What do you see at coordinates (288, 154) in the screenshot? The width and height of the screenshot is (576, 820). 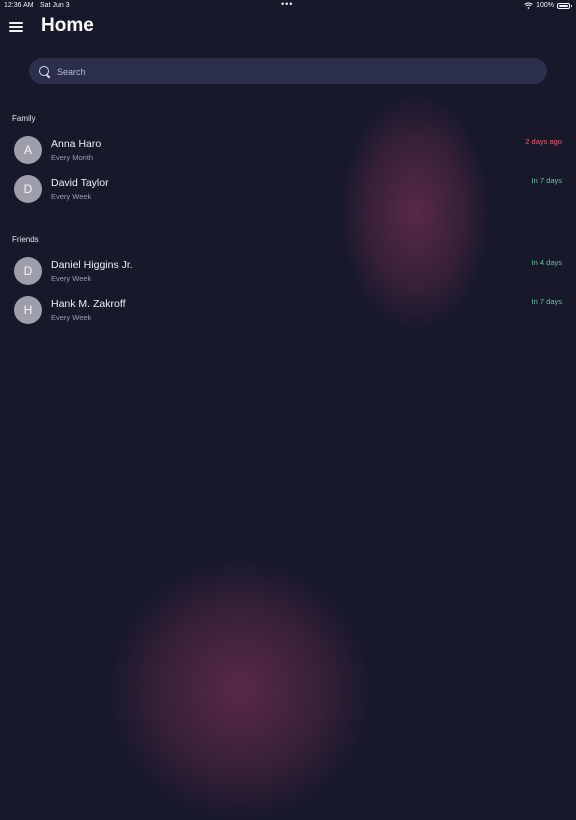 I see `contact-row-anna-haro: A Anna Haro Every Month 2 days ago` at bounding box center [288, 154].